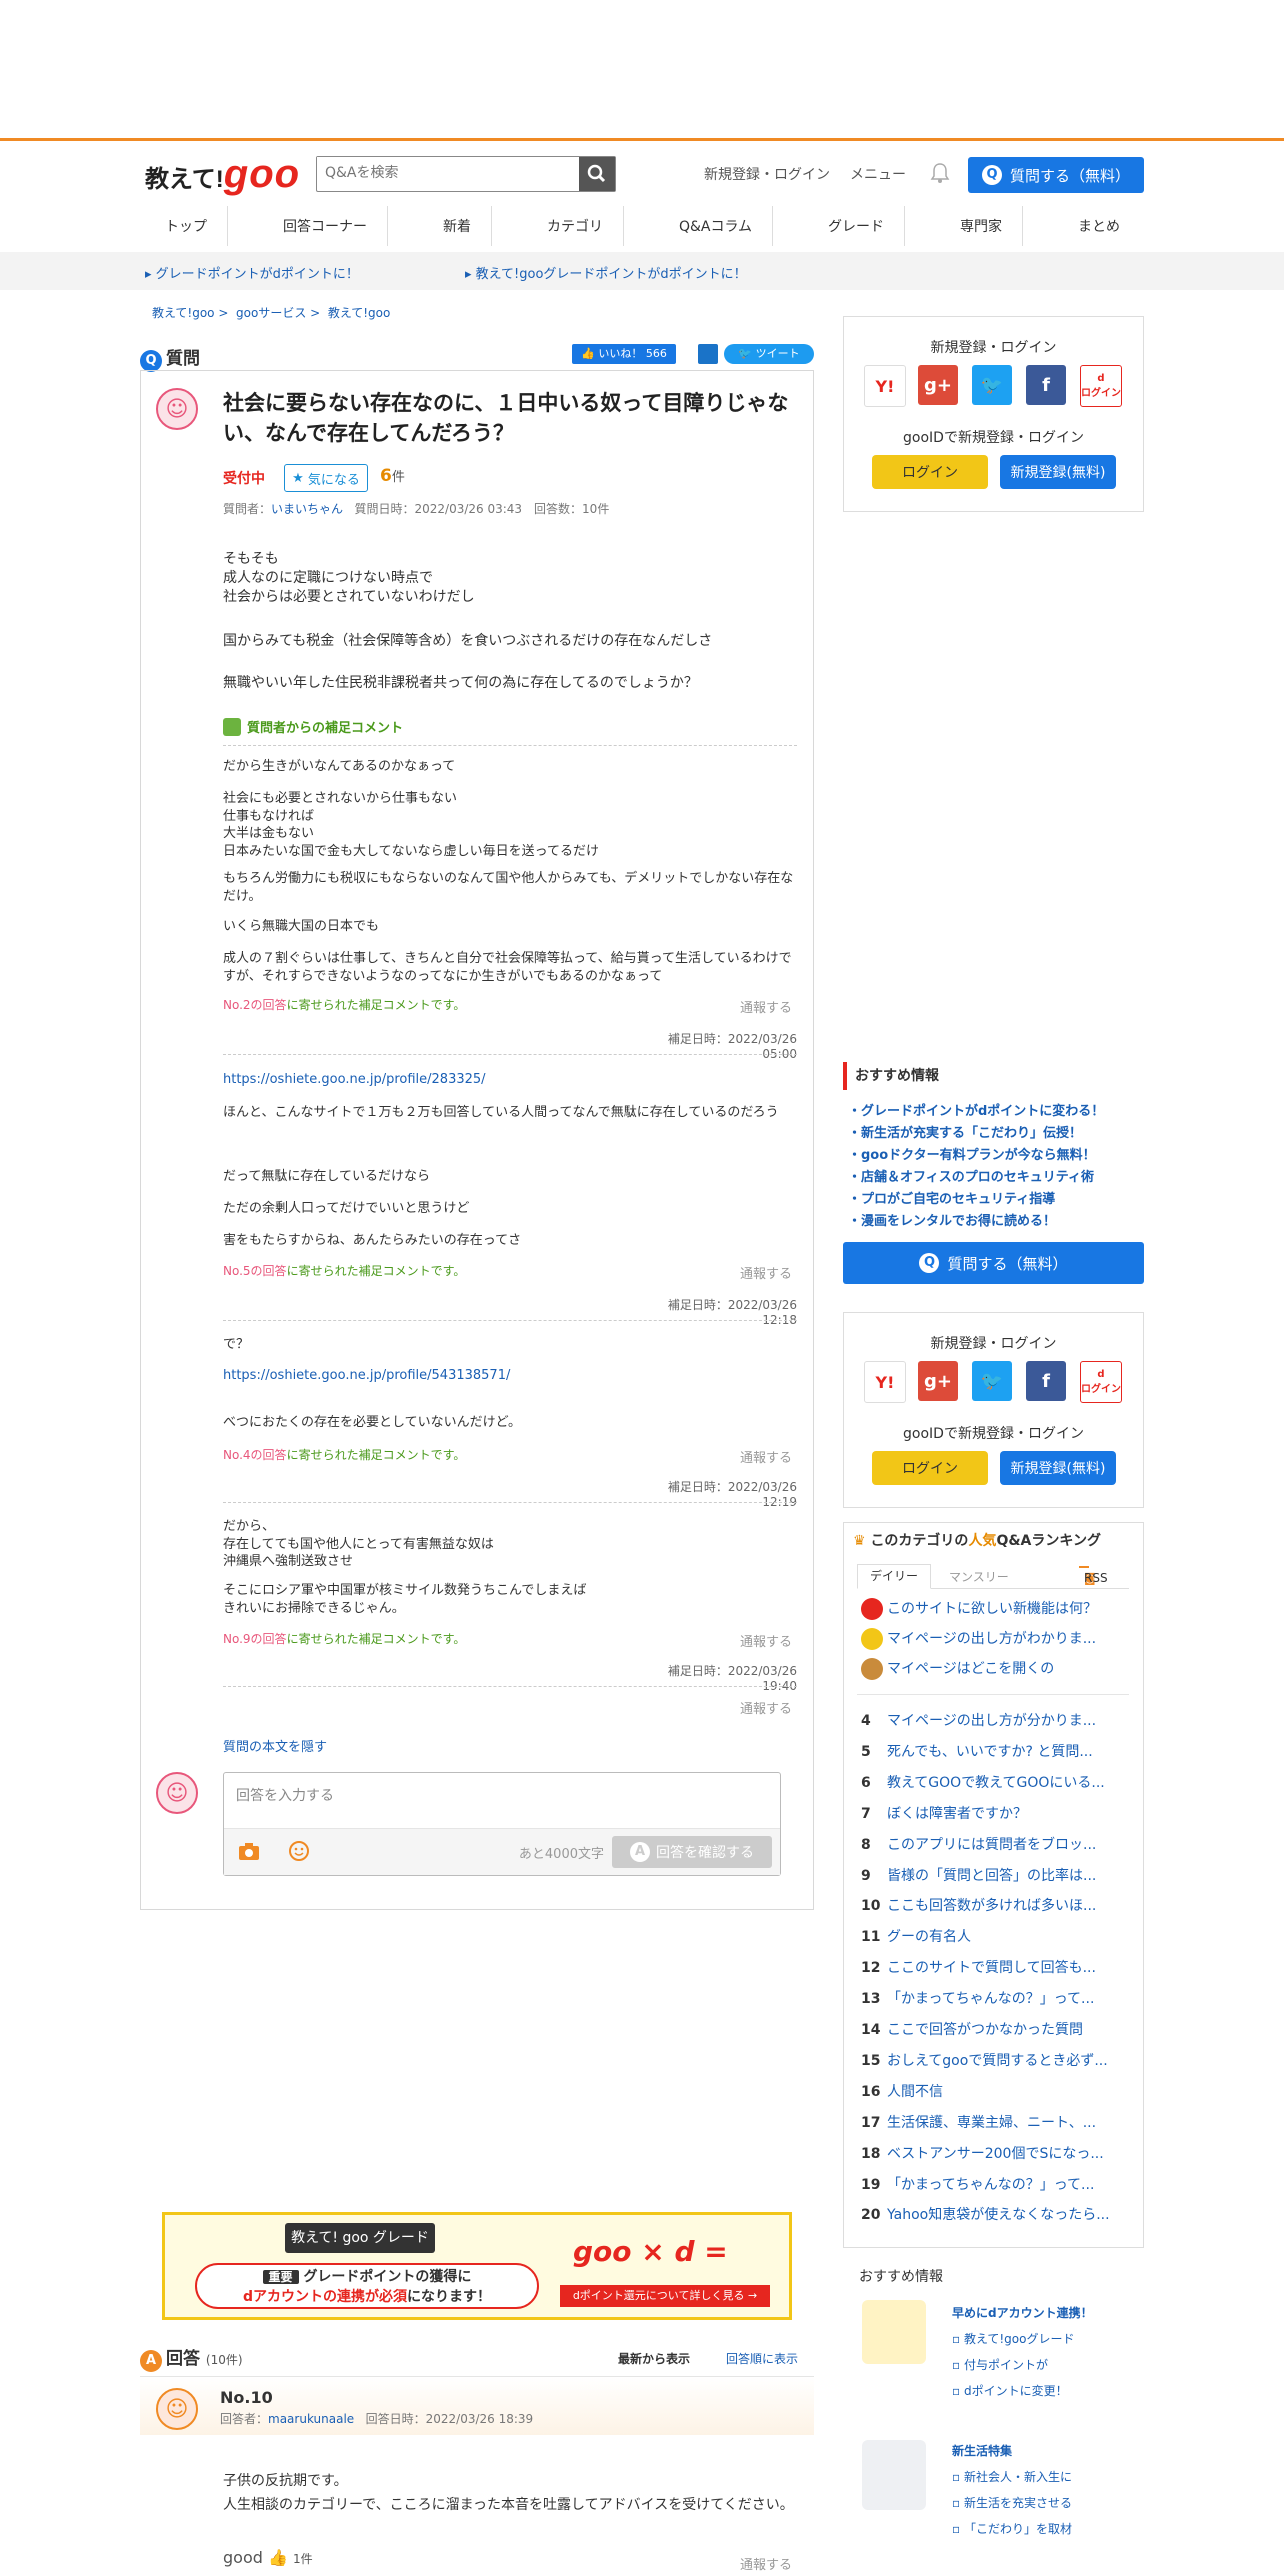  Describe the element at coordinates (1012, 2476) in the screenshot. I see `promo-b-item: ▫ 新社会人・新入生に` at that location.